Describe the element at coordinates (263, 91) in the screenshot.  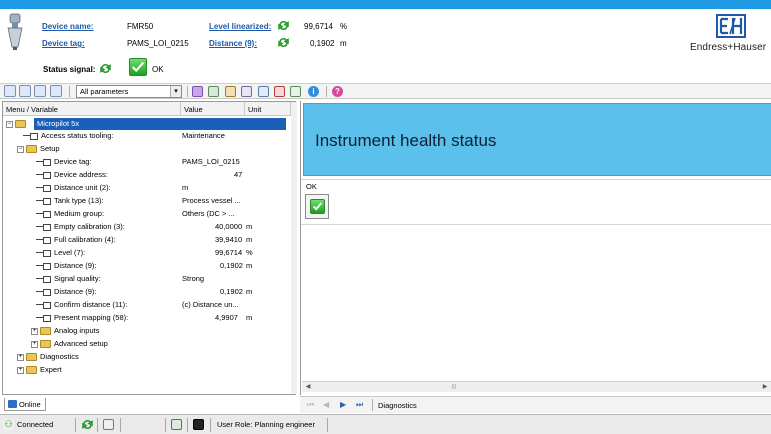
I see `print-icon` at that location.